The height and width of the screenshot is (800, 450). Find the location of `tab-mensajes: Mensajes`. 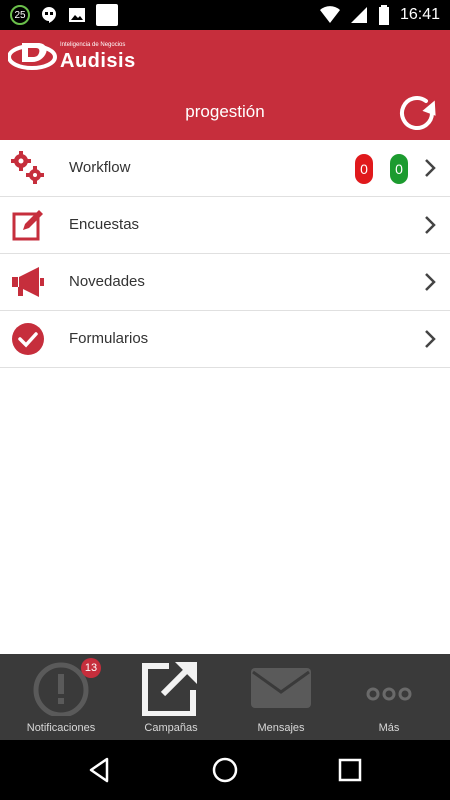

tab-mensajes: Mensajes is located at coordinates (281, 697).